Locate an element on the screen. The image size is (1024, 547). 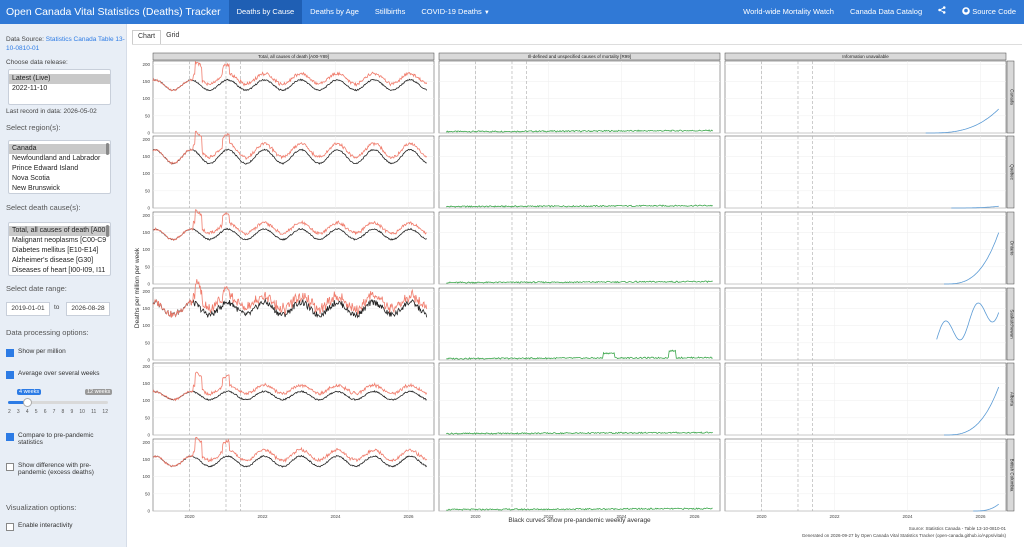
facet-row-title: Quebec is located at coordinates (1012, 172).